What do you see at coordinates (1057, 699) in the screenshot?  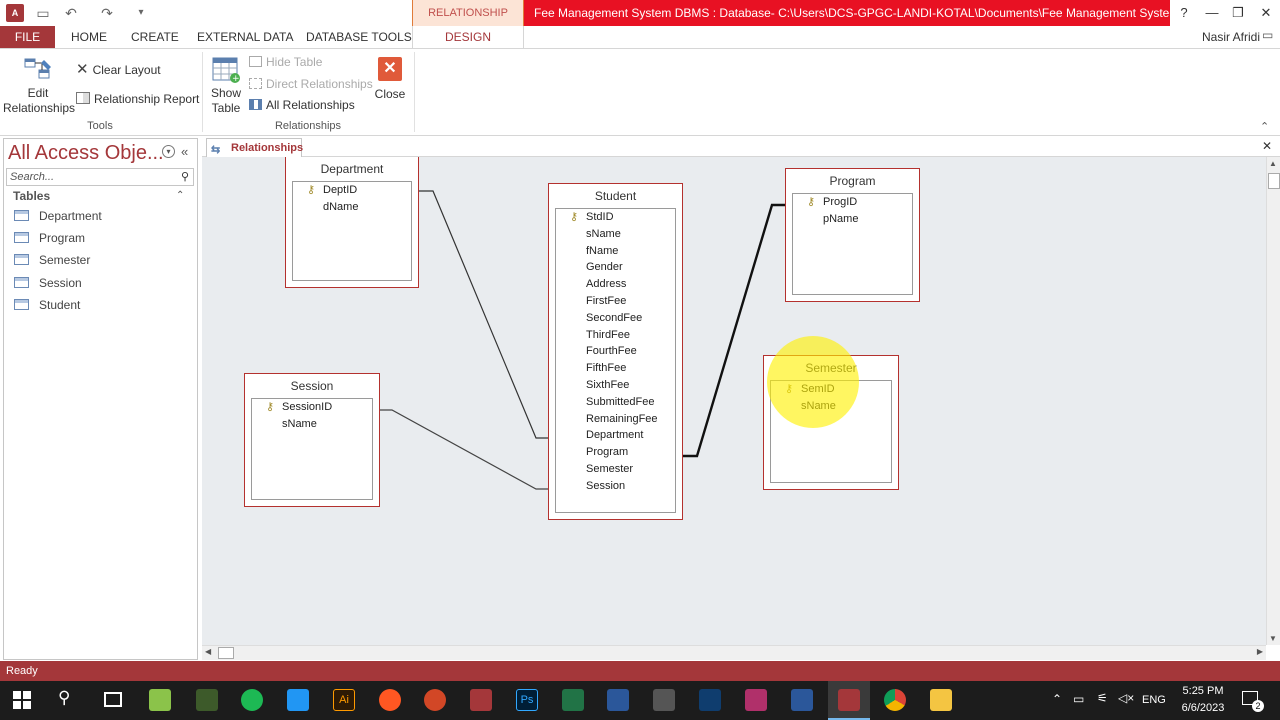 I see `show-hidden-icons-icon: ⌃` at bounding box center [1057, 699].